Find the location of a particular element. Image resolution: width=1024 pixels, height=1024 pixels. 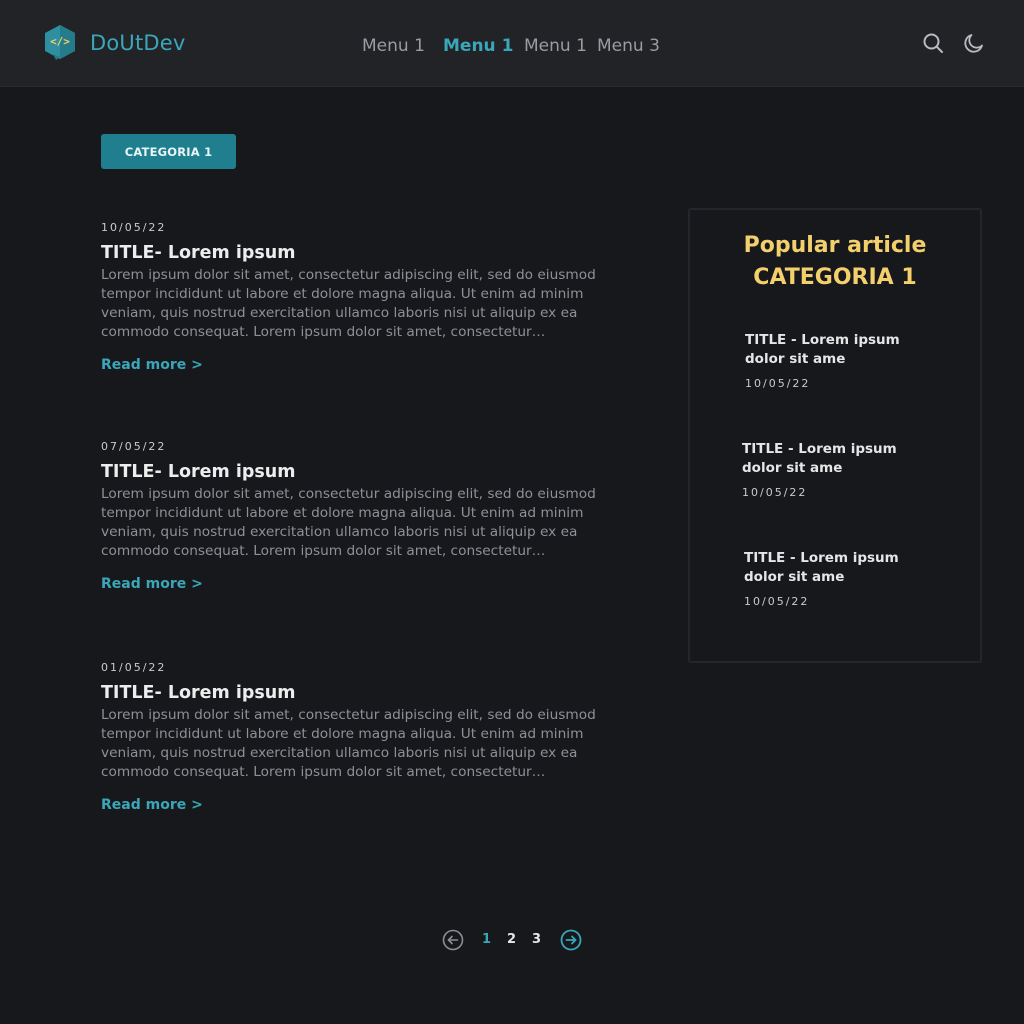

article-date: 01/05/22 is located at coordinates (134, 667).